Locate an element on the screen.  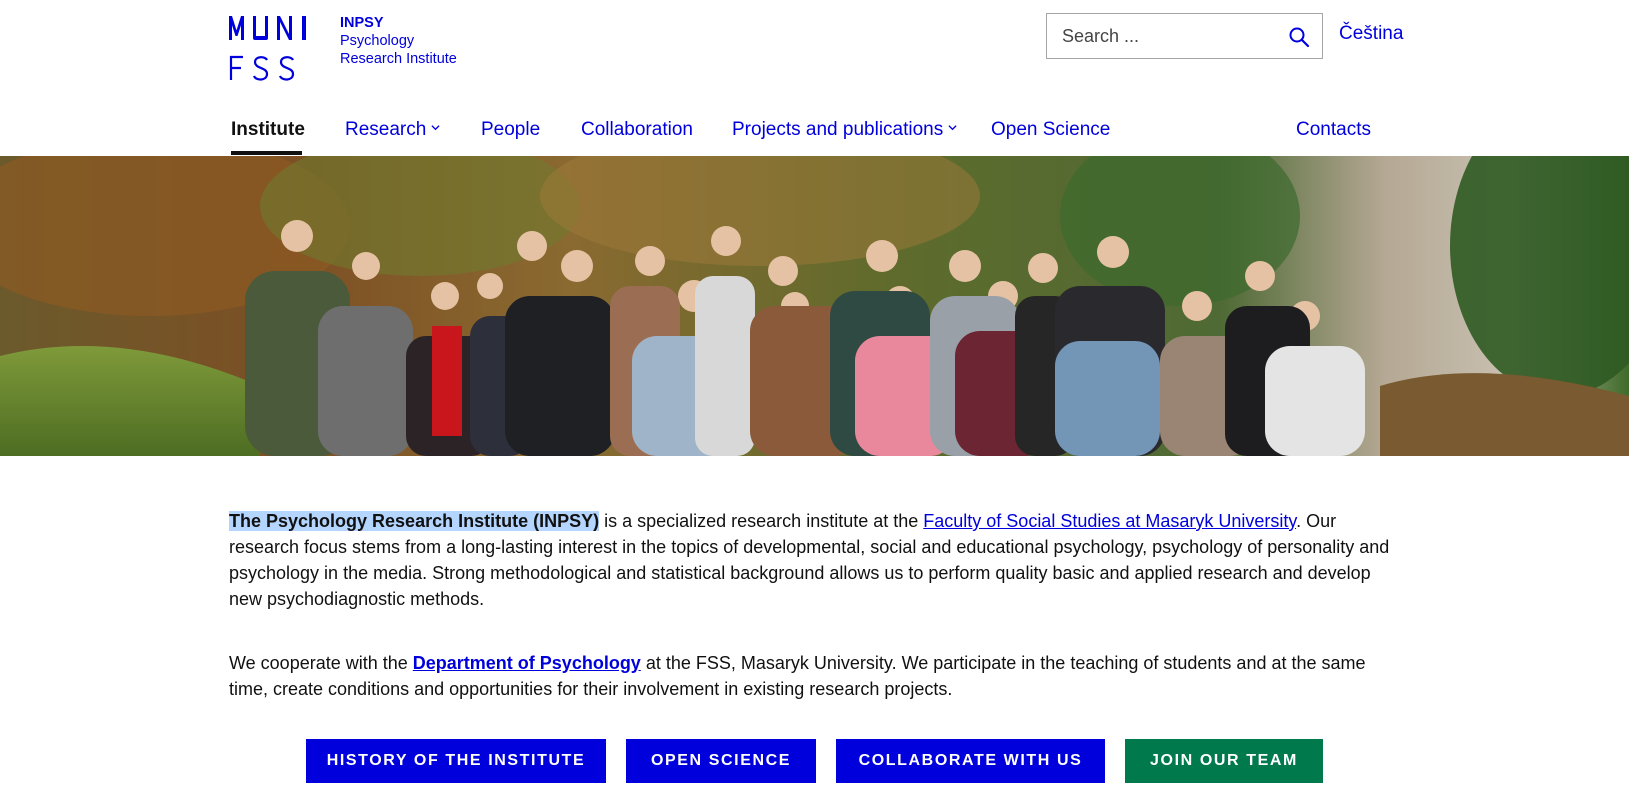
nav-item-research: Research is located at coordinates (392, 130).